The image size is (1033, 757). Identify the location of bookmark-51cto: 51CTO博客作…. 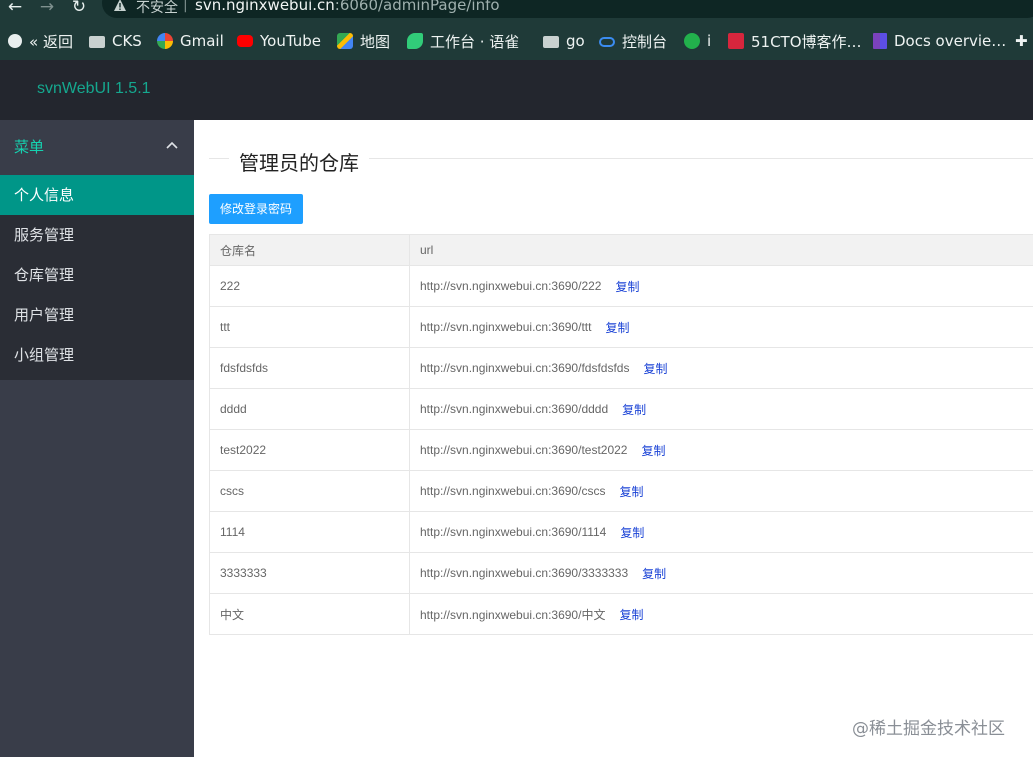
(795, 41).